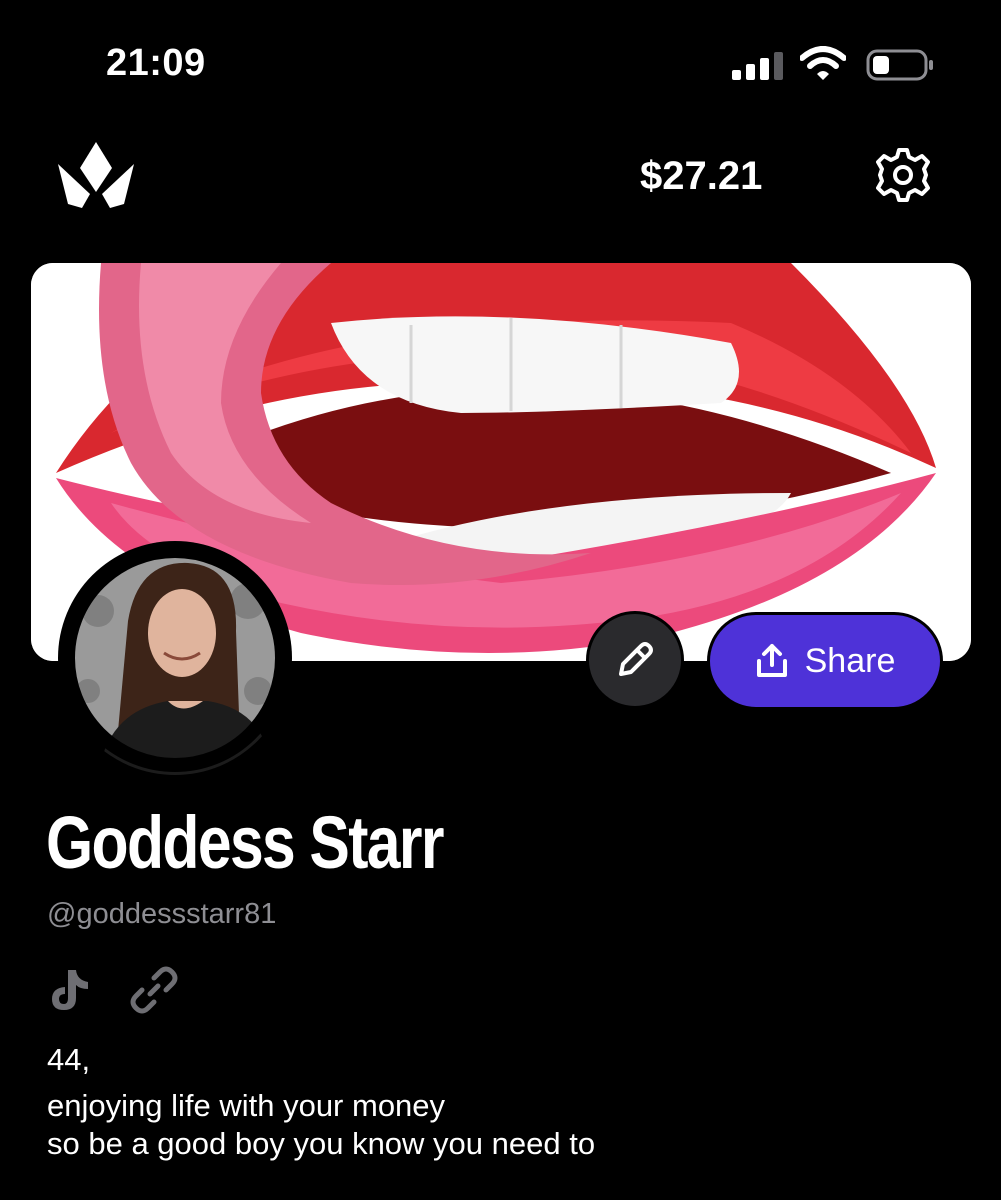  I want to click on wallet-balance: $27.21, so click(701, 176).